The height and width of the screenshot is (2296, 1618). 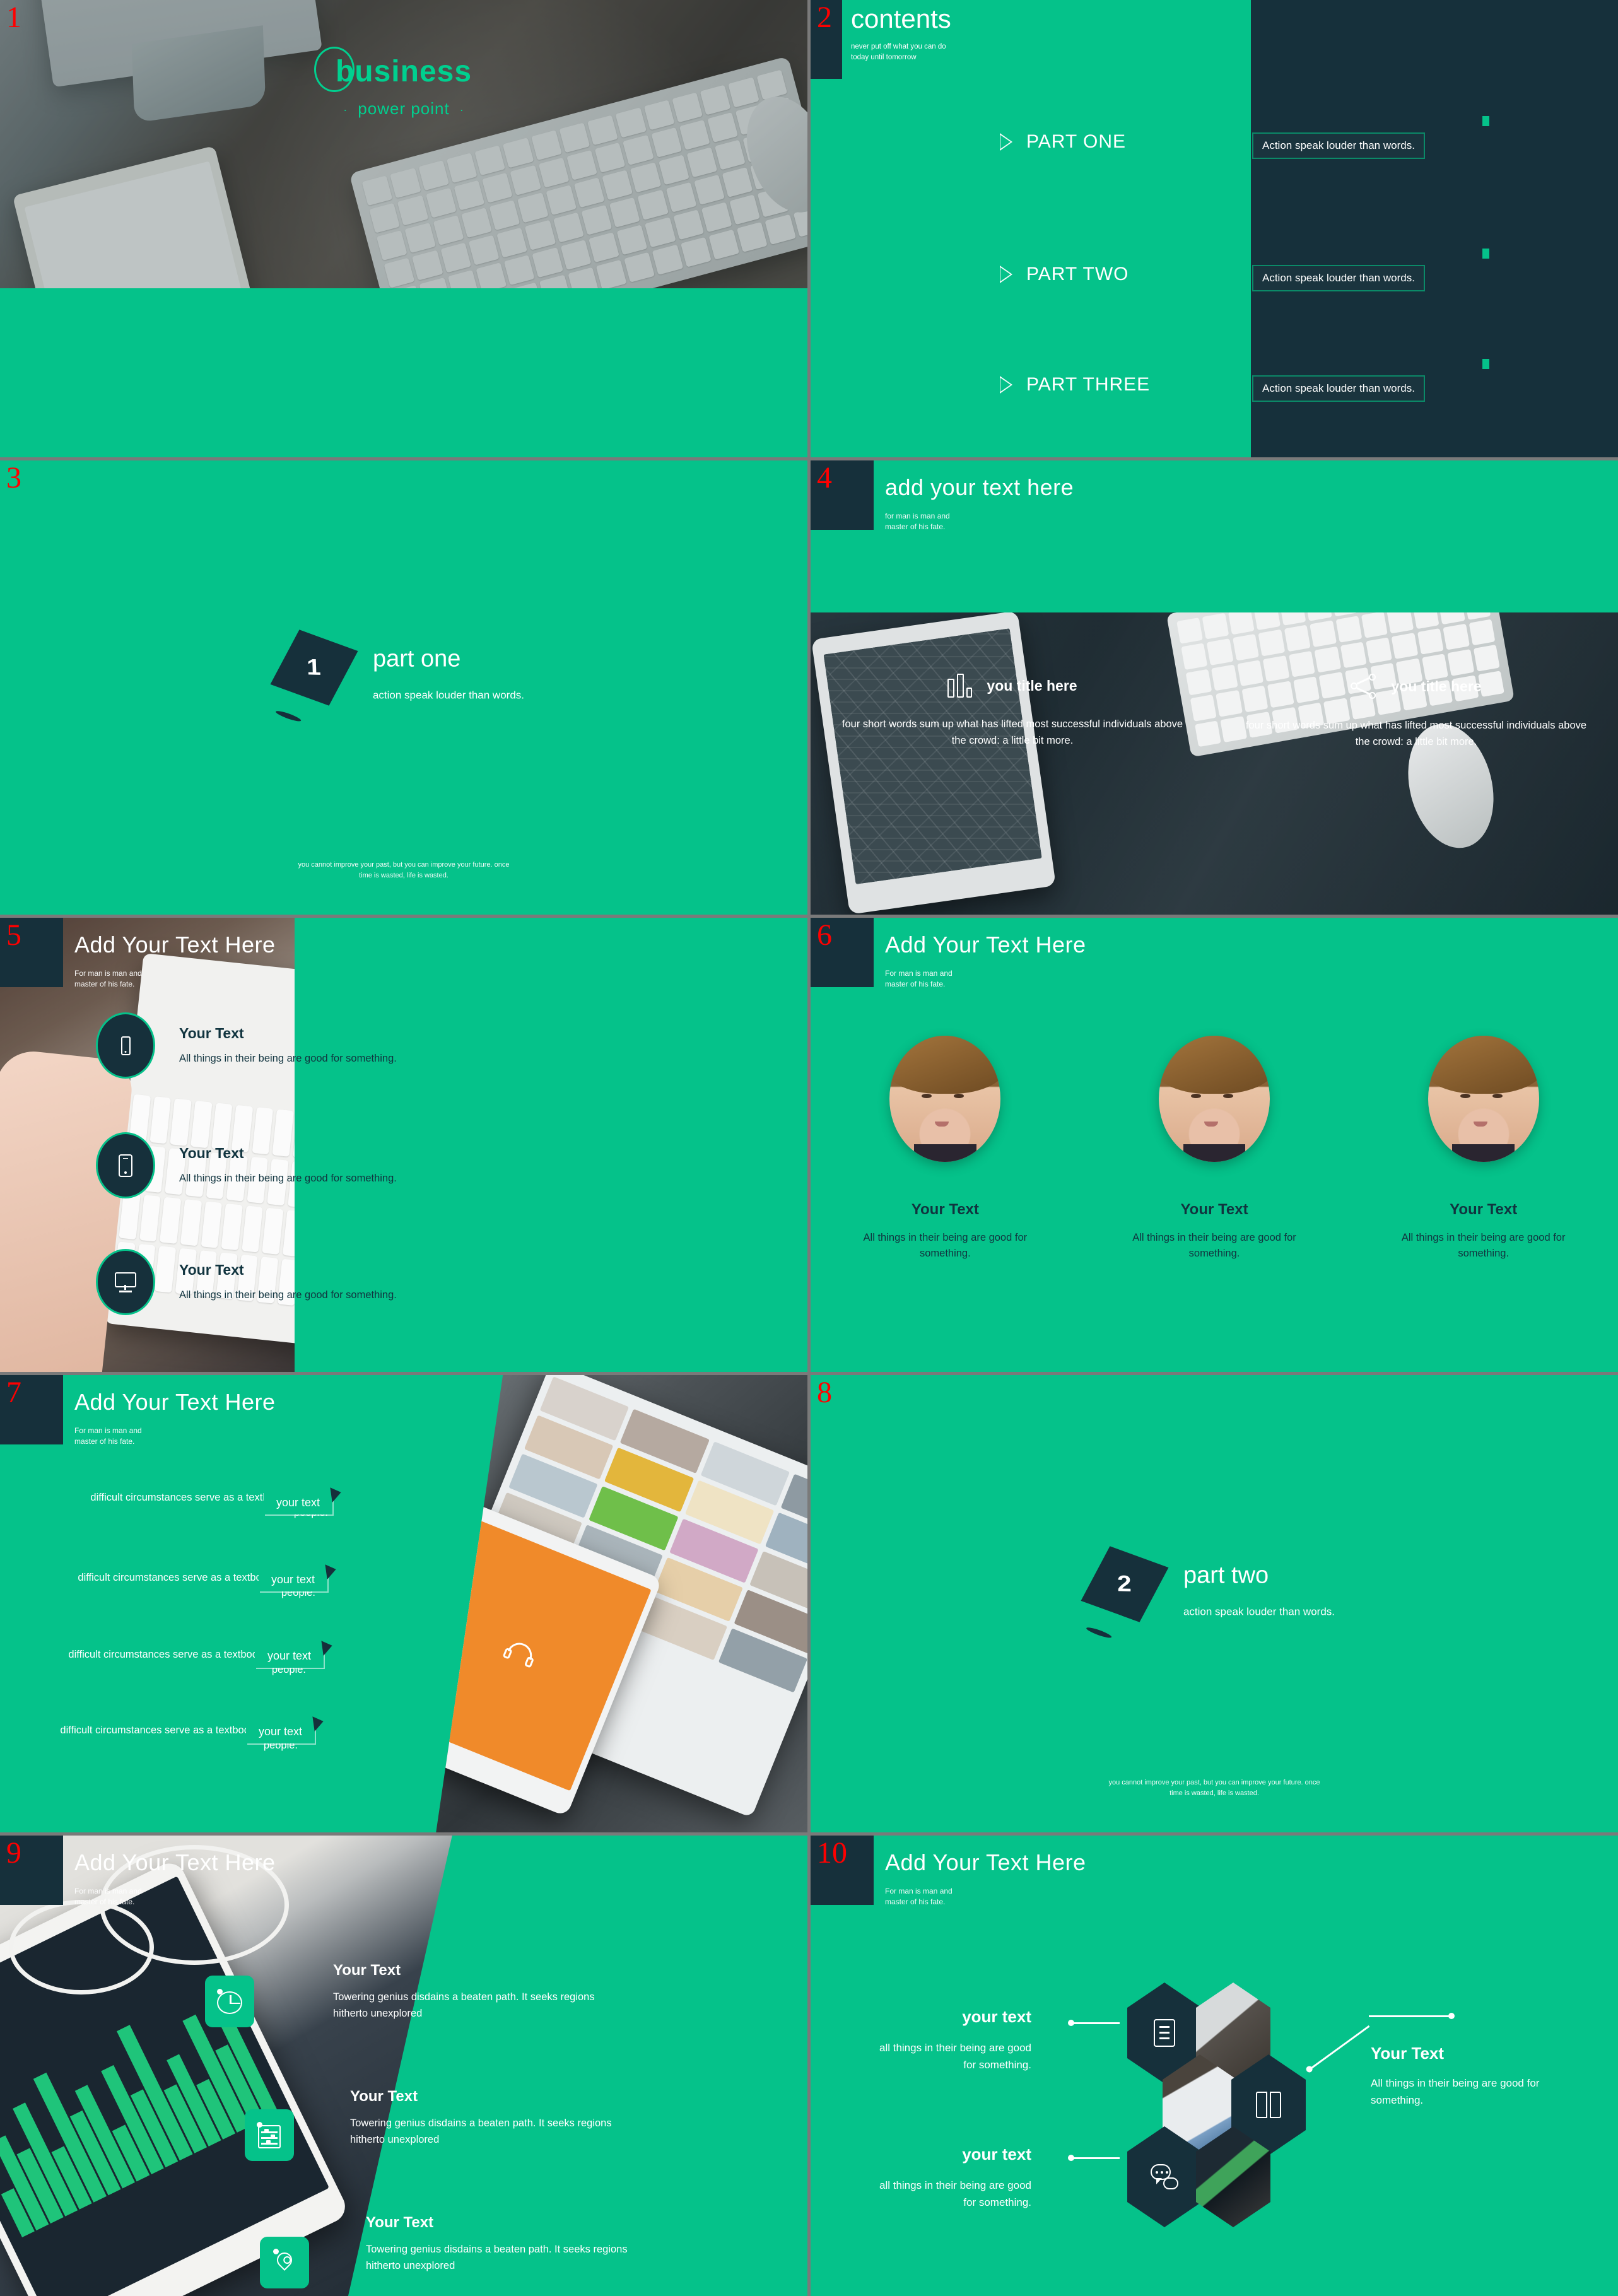 I want to click on section-number-diamond: 1, so click(x=314, y=676).